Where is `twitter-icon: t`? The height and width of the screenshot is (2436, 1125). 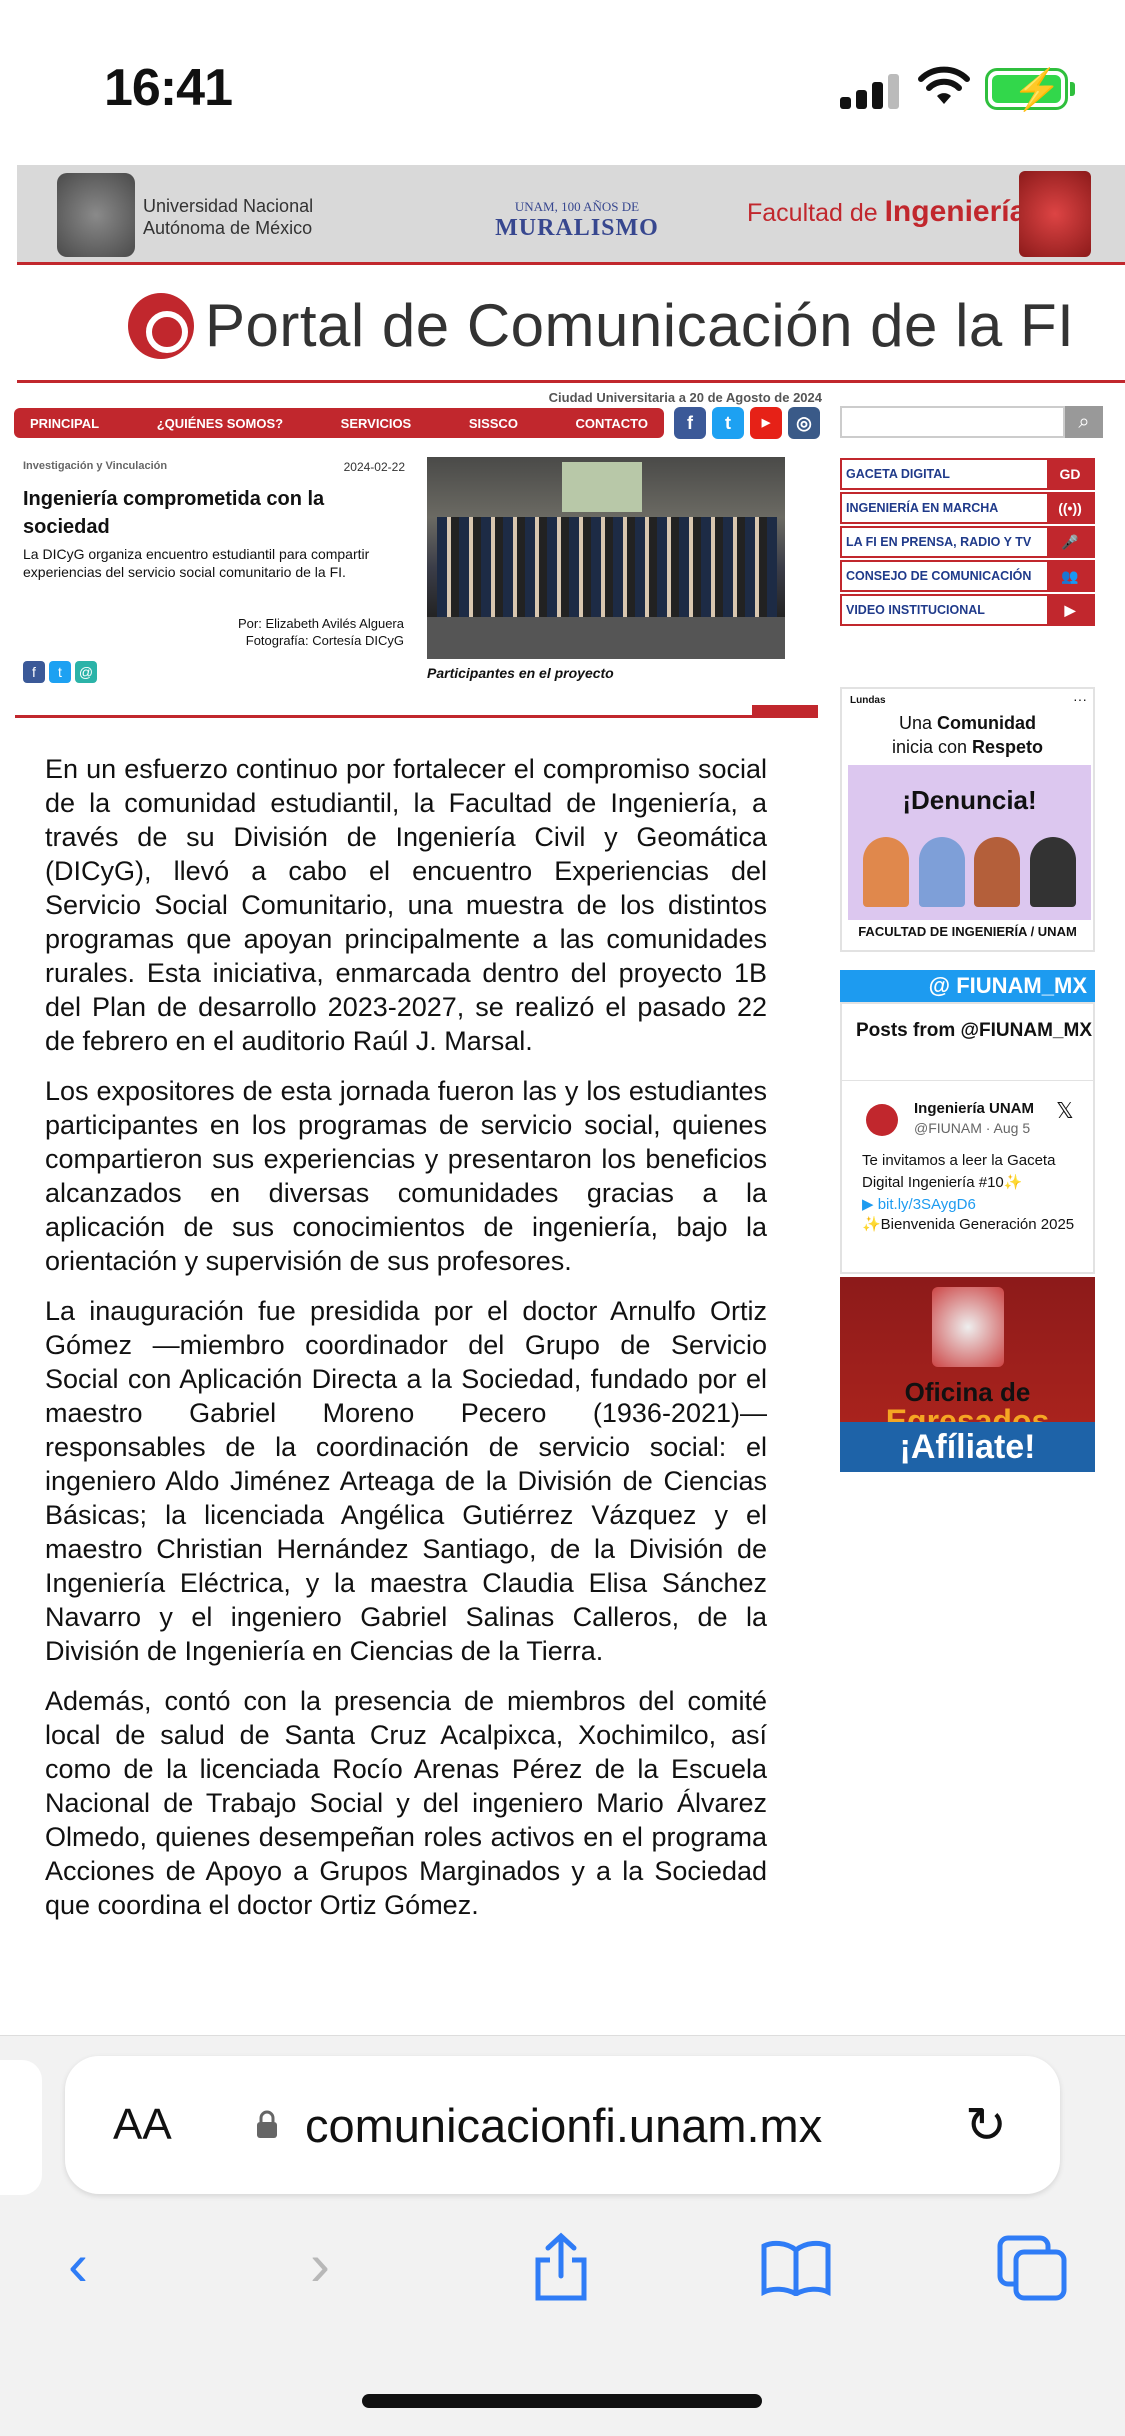 twitter-icon: t is located at coordinates (728, 423).